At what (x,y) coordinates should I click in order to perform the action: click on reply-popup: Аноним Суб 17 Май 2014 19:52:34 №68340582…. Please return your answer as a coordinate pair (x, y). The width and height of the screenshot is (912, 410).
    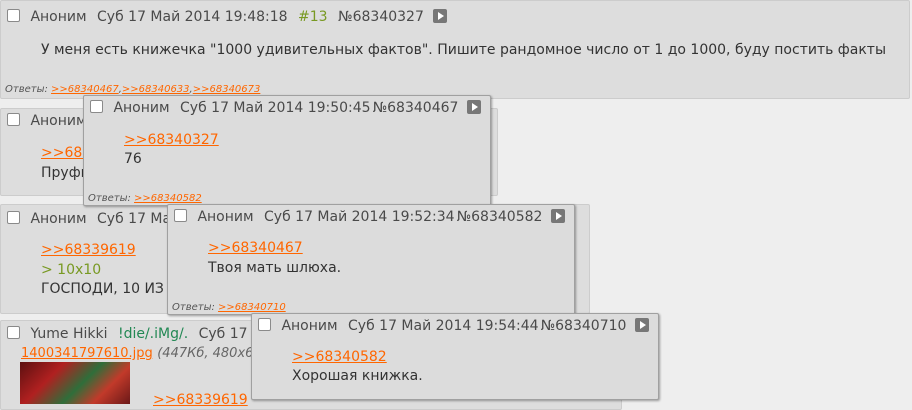
    Looking at the image, I should click on (371, 259).